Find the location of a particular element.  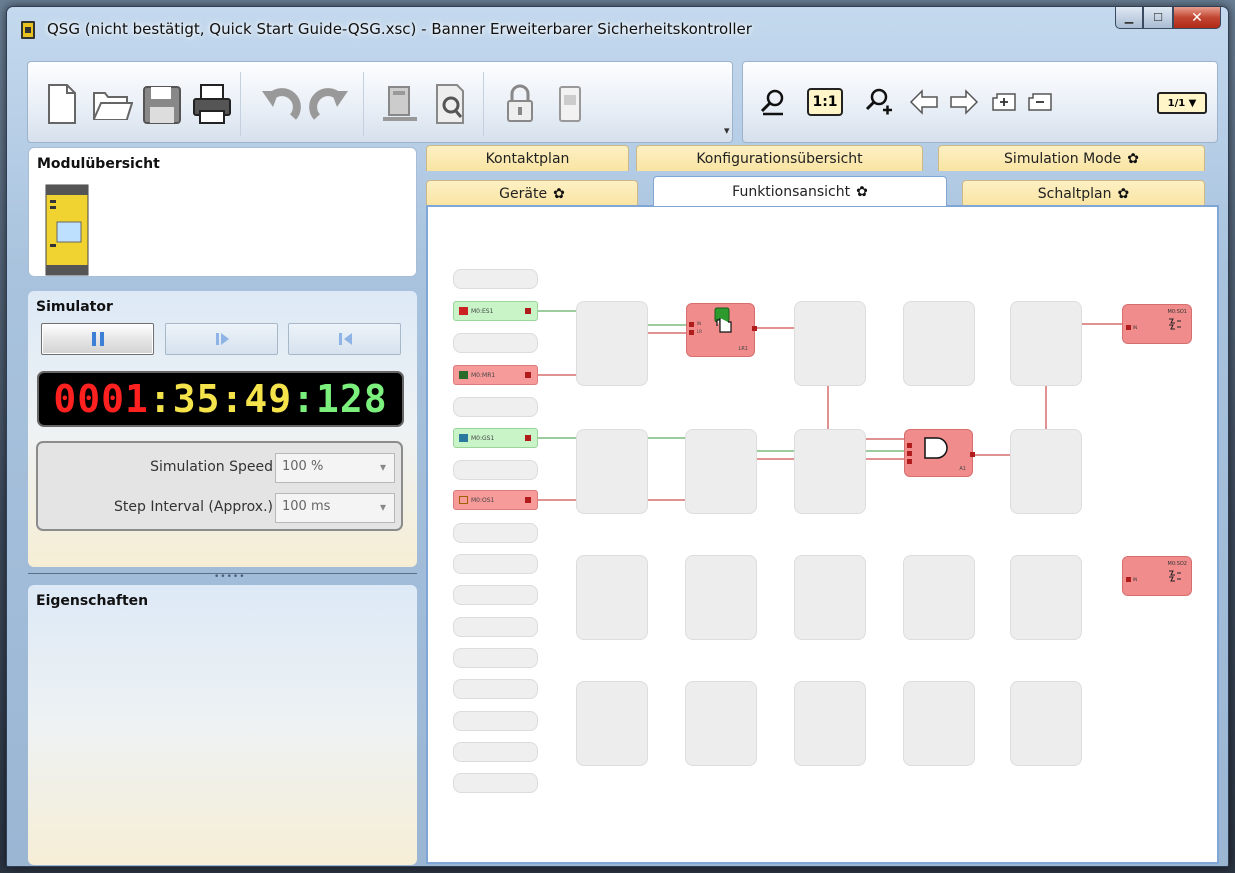

redo-icon is located at coordinates (330, 104).